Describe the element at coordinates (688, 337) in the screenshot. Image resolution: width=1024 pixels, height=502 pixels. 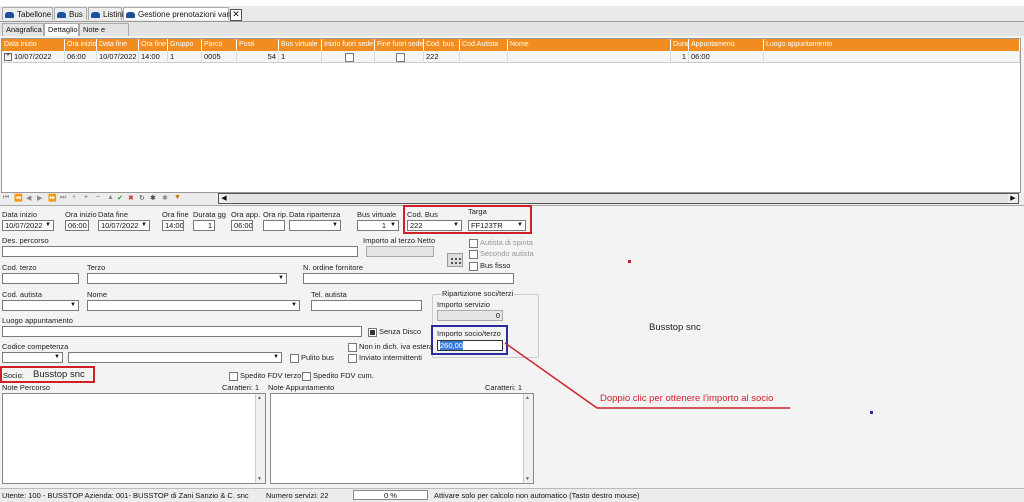
I see `annotation-arrow` at that location.